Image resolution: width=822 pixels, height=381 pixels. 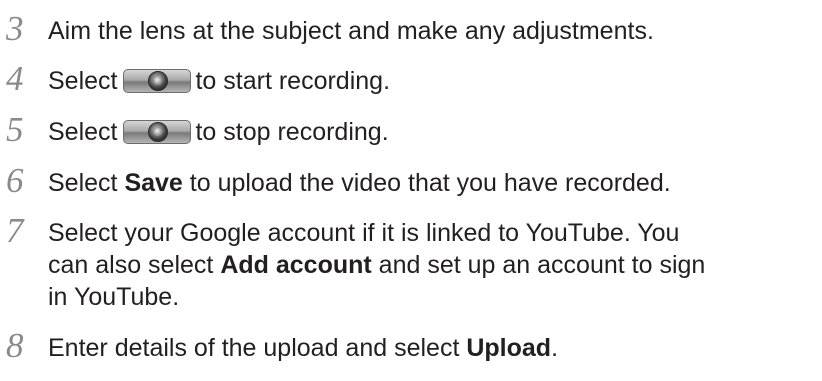 What do you see at coordinates (15, 230) in the screenshot?
I see `step-number: 7` at bounding box center [15, 230].